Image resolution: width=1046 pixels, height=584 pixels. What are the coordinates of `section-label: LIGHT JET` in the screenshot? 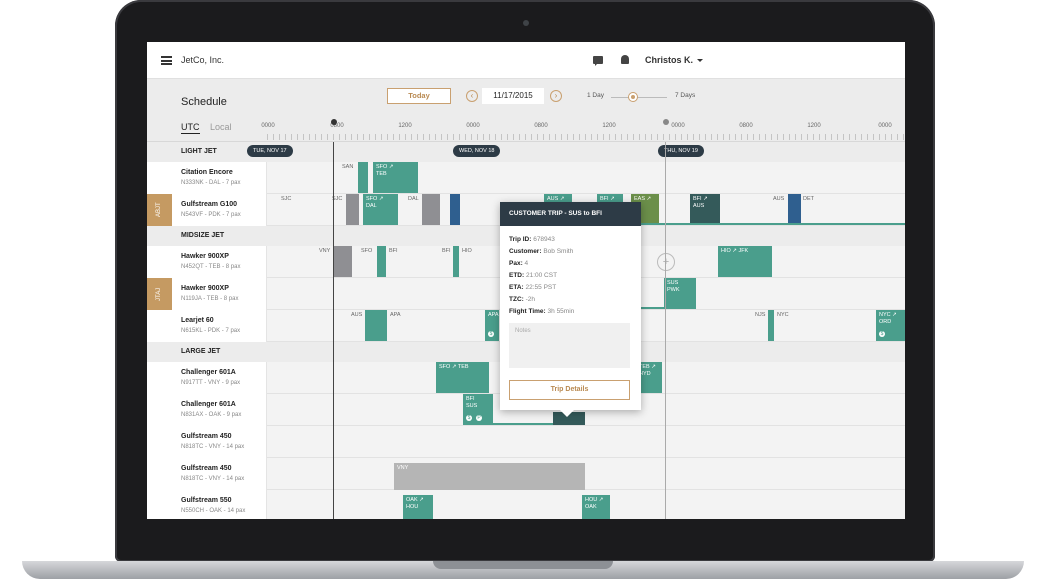 It's located at (199, 151).